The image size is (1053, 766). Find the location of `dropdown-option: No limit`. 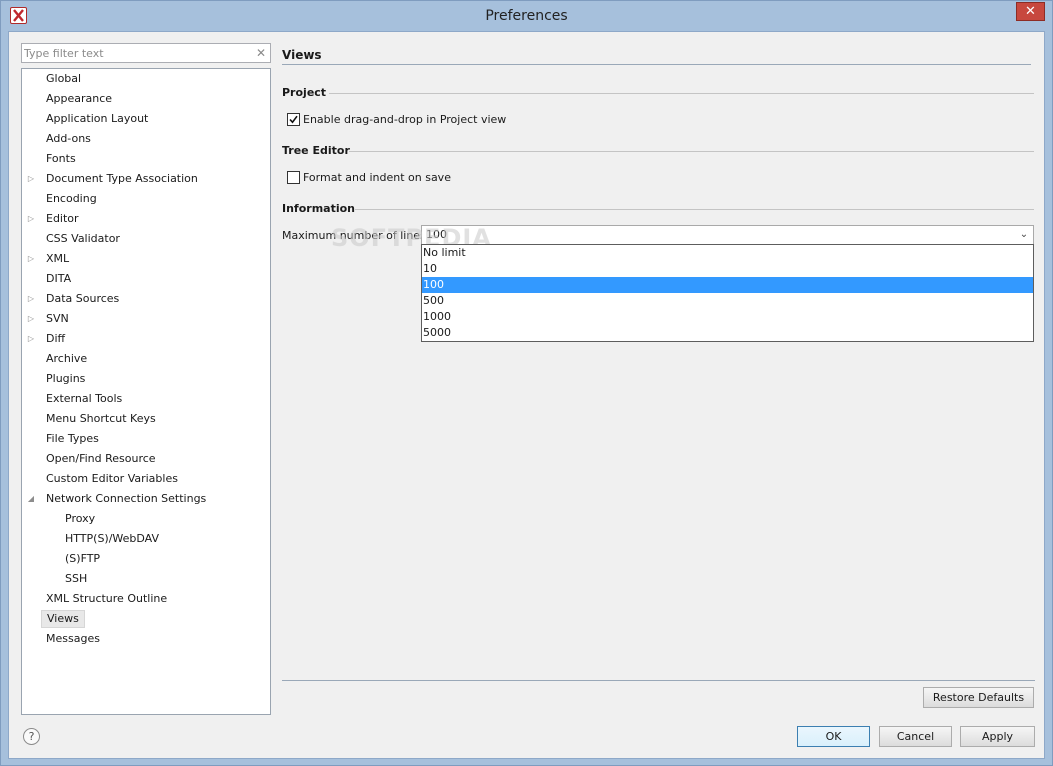

dropdown-option: No limit is located at coordinates (727, 253).